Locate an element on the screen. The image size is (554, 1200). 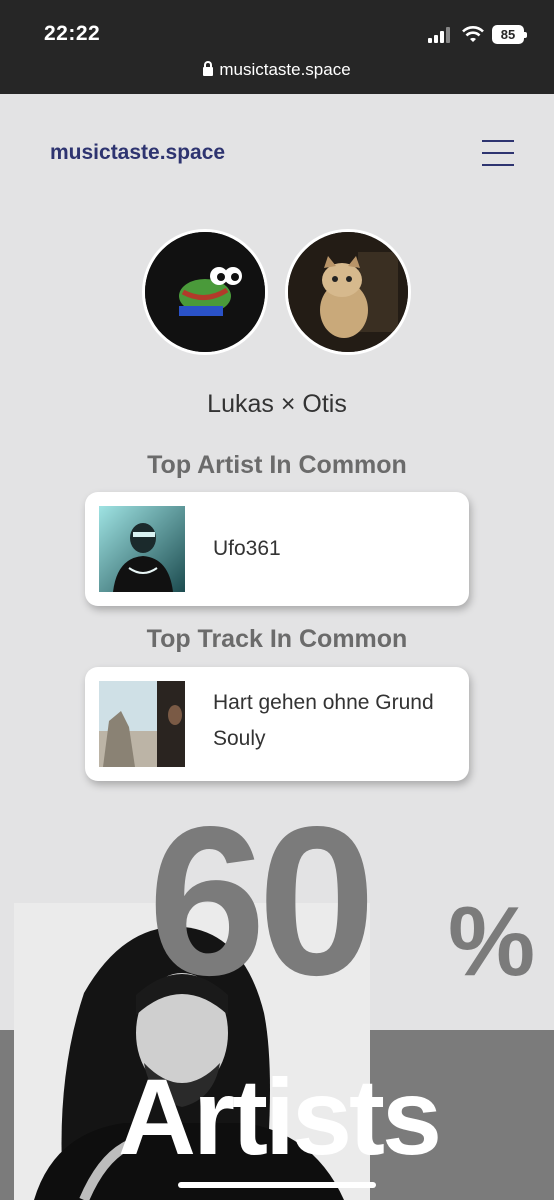
artist-name: Ufo361 is located at coordinates (247, 548).